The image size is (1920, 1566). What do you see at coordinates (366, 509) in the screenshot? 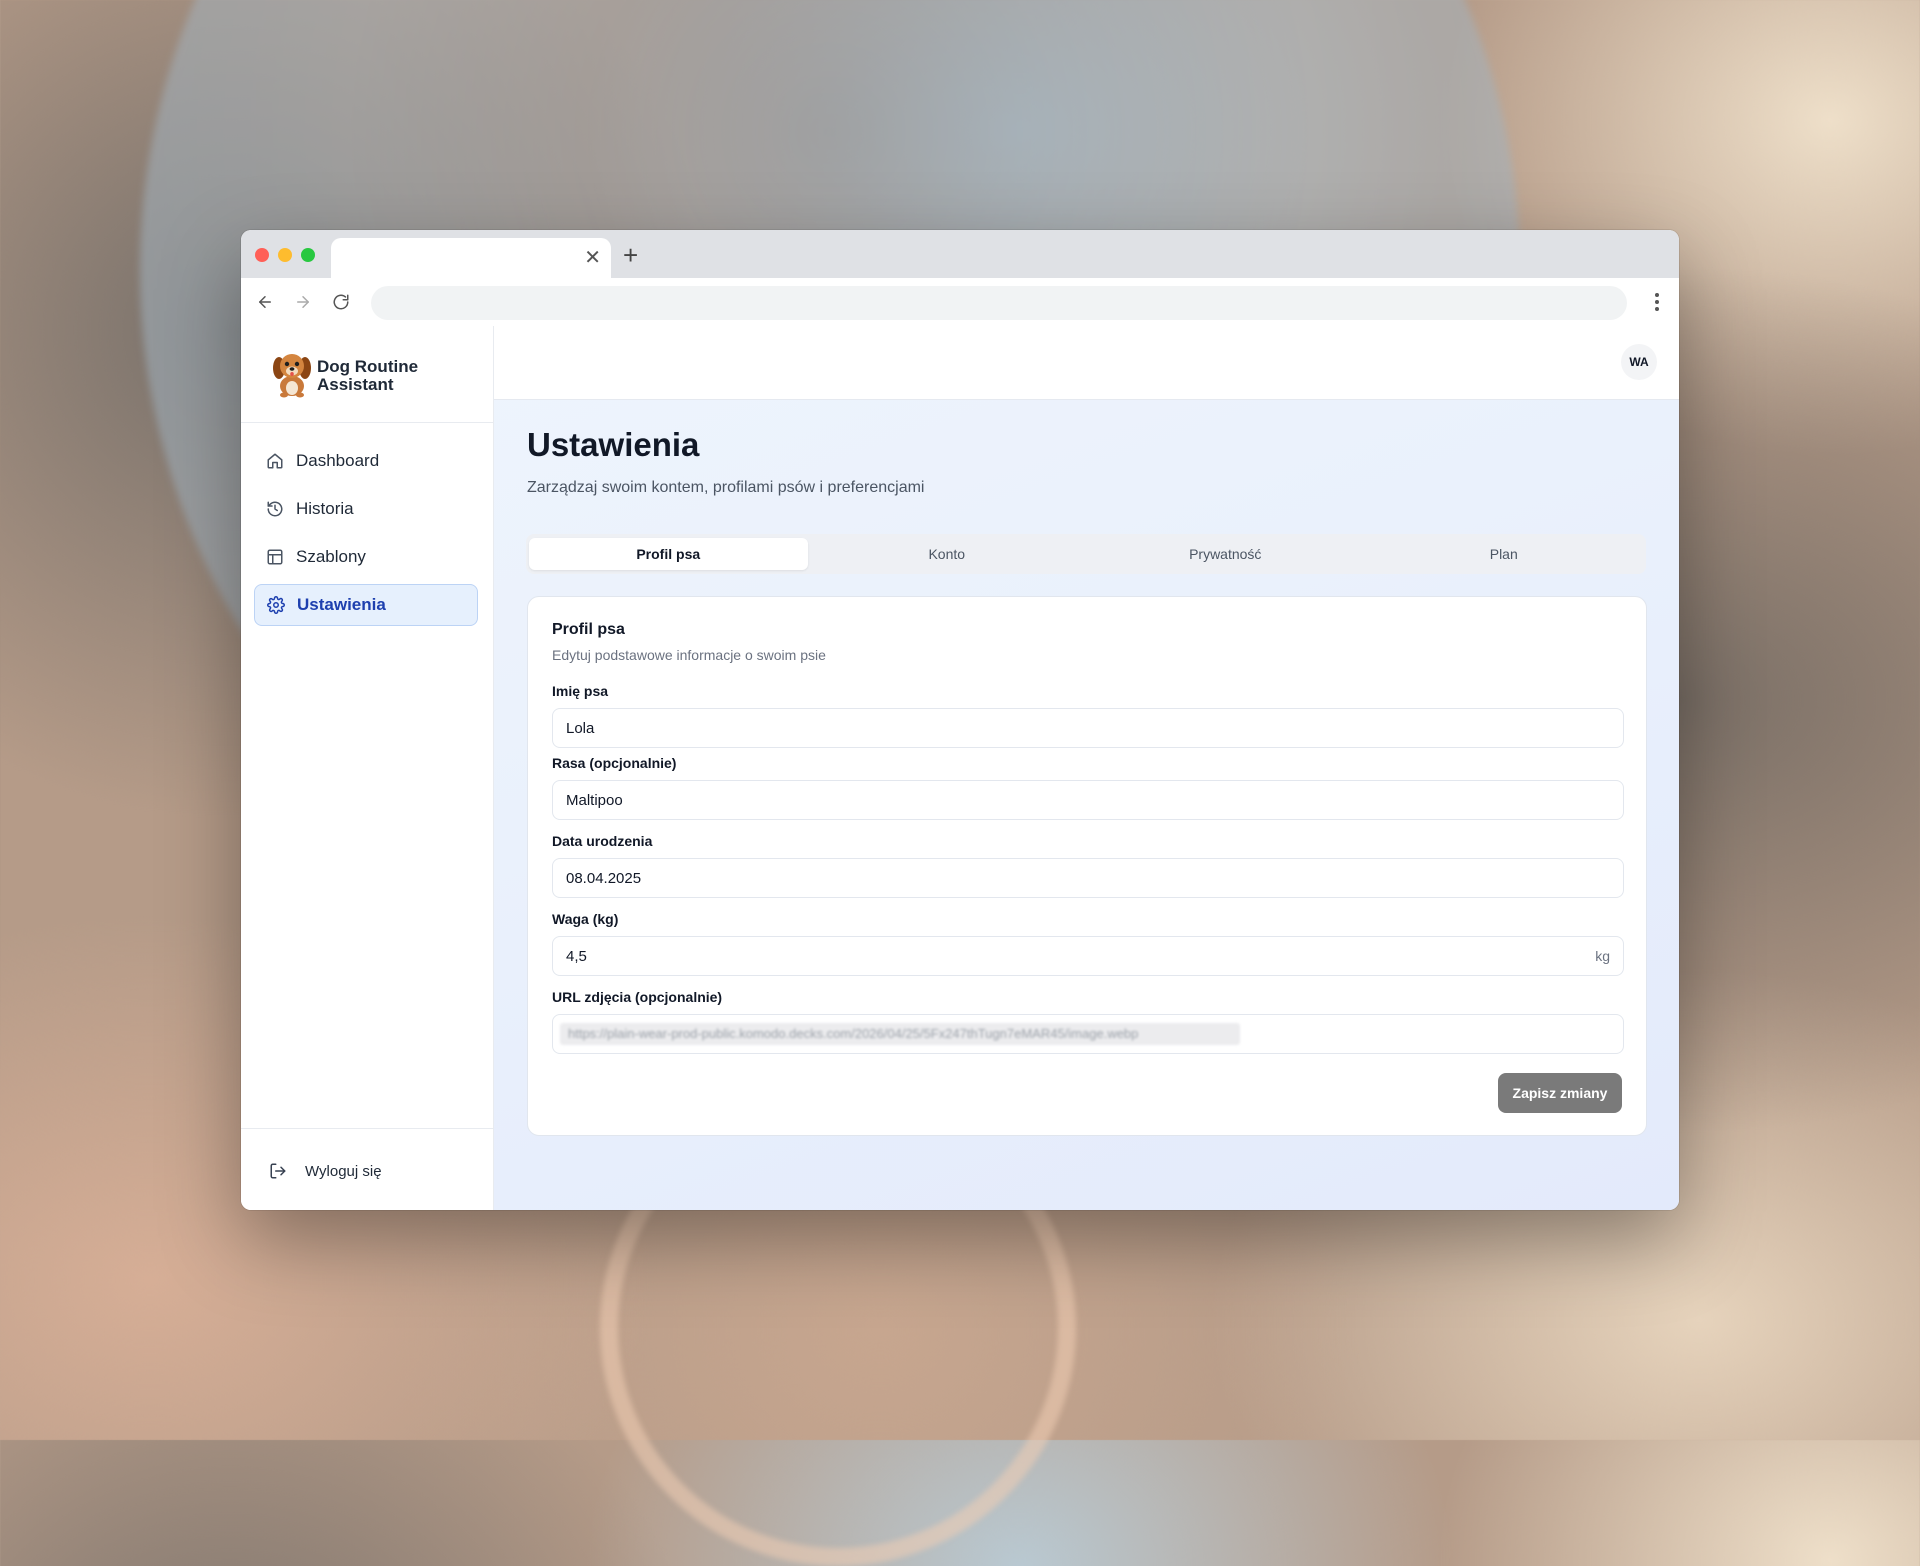
I see `sidebar-item-historia: Historia` at bounding box center [366, 509].